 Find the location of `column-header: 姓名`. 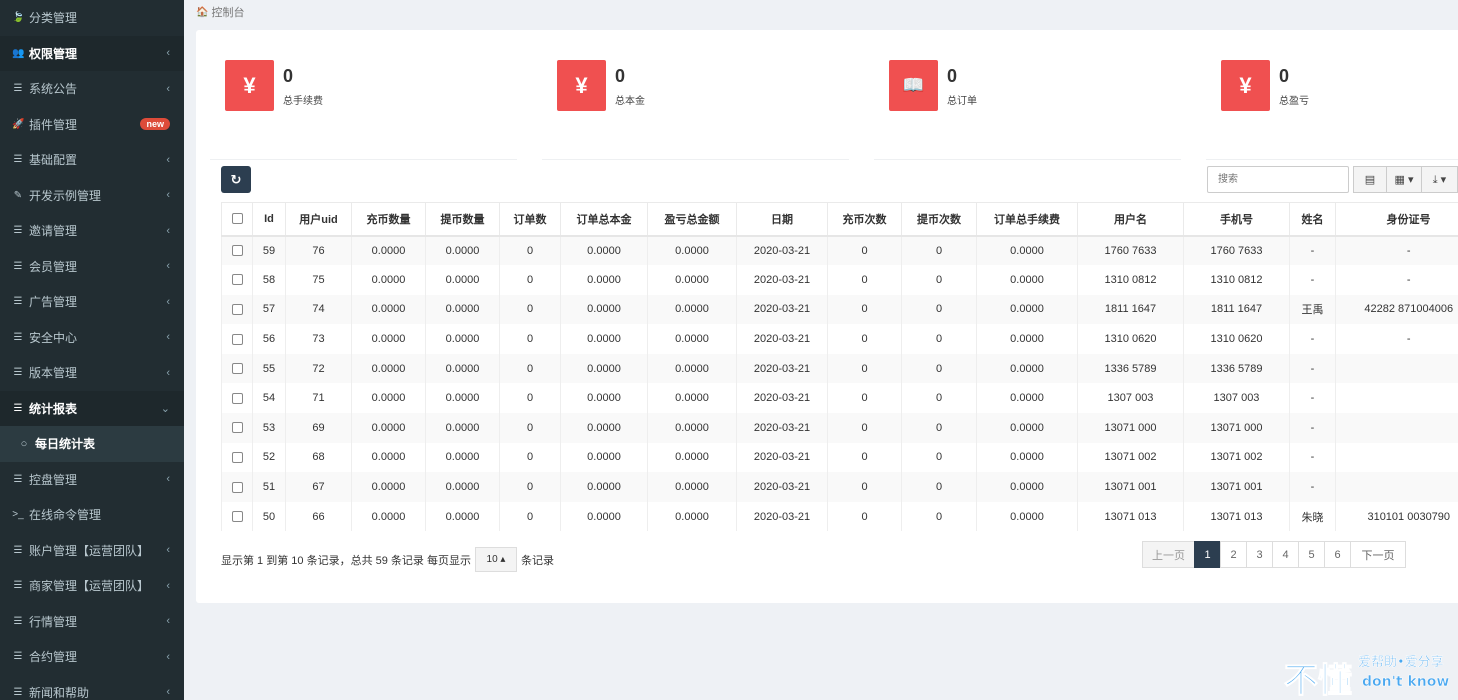

column-header: 姓名 is located at coordinates (1312, 219).